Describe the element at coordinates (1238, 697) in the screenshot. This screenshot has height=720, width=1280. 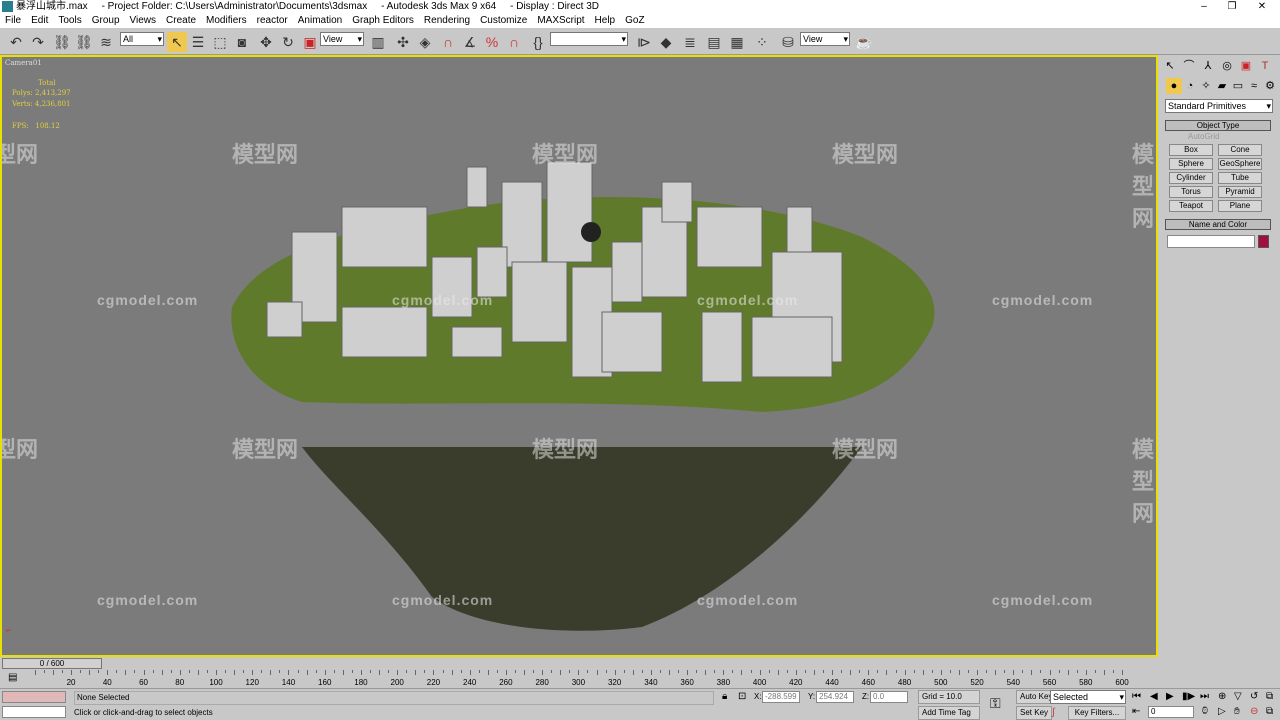
I see `zoom-all-icon: ▽` at that location.